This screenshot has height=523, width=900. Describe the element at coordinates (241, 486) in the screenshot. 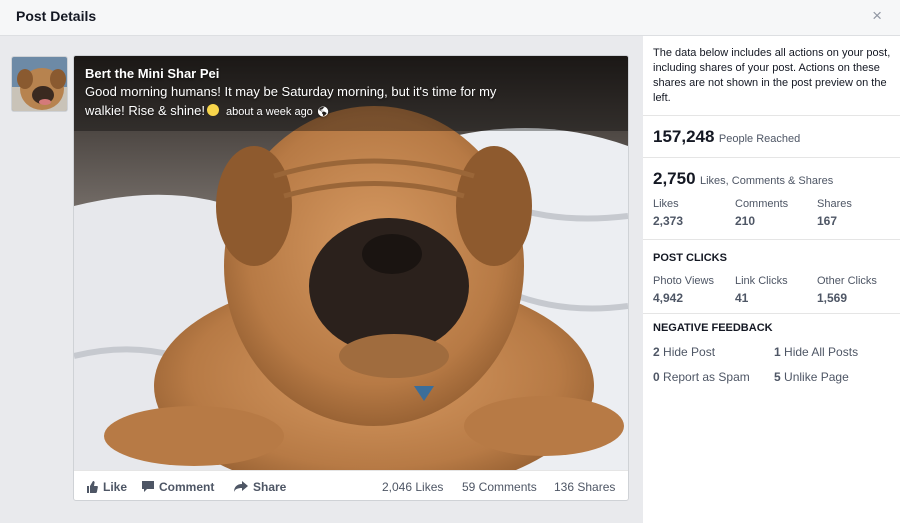

I see `share-arrow-icon` at that location.